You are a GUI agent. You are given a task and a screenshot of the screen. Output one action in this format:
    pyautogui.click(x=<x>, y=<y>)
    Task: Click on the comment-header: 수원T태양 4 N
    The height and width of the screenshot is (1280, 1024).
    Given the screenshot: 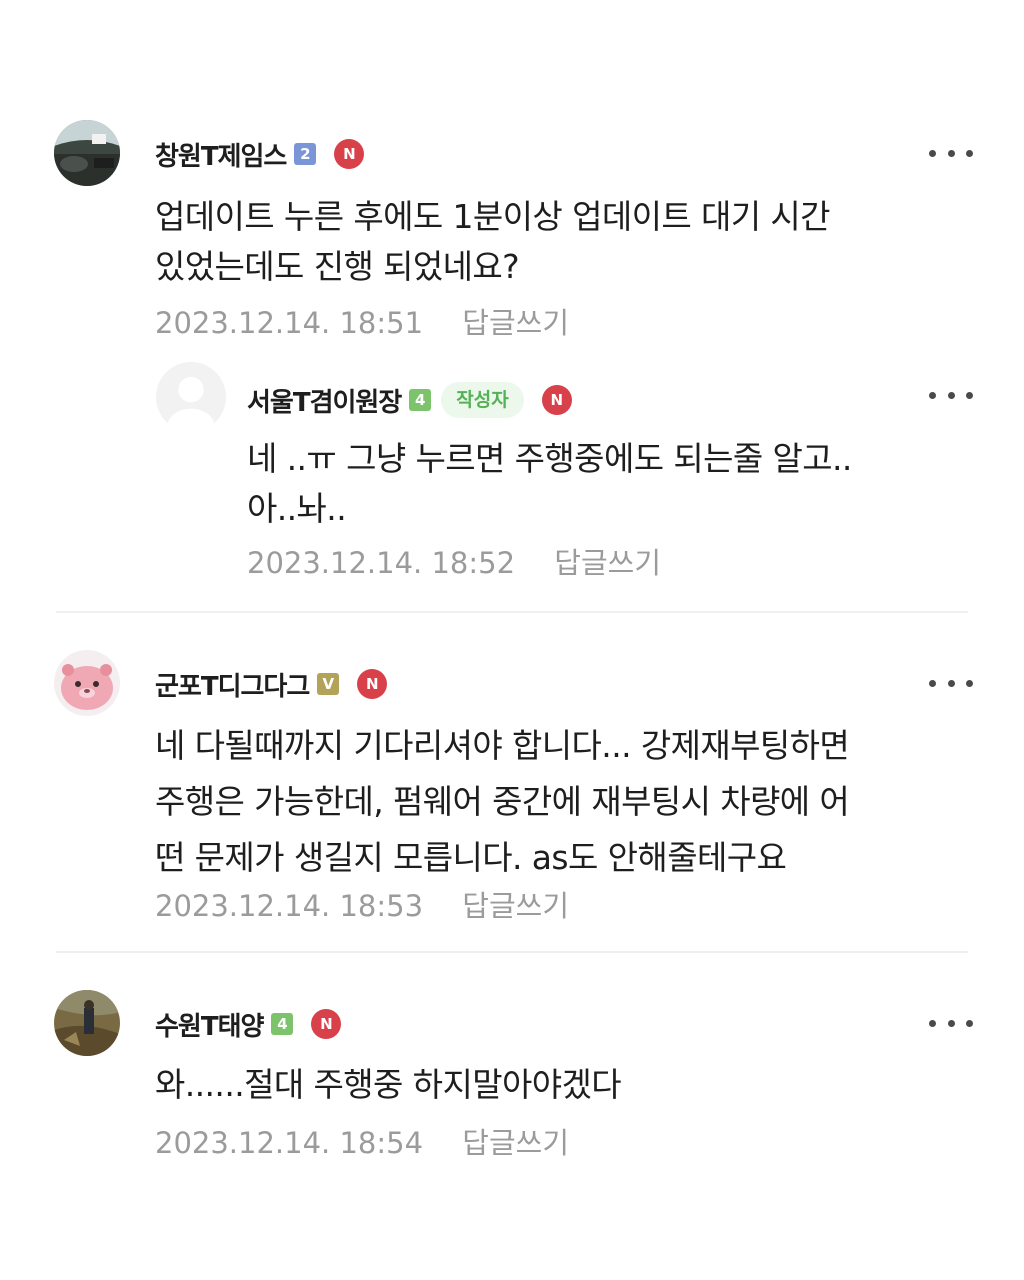 What is the action you would take?
    pyautogui.click(x=248, y=1024)
    